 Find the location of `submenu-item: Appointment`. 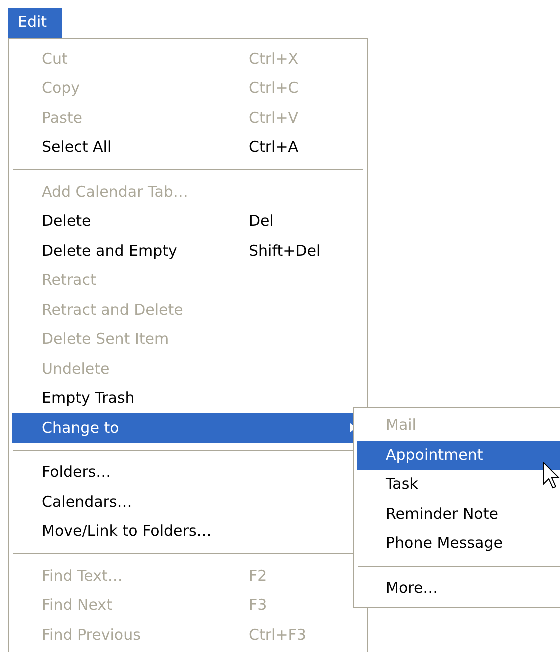

submenu-item: Appointment is located at coordinates (458, 455).